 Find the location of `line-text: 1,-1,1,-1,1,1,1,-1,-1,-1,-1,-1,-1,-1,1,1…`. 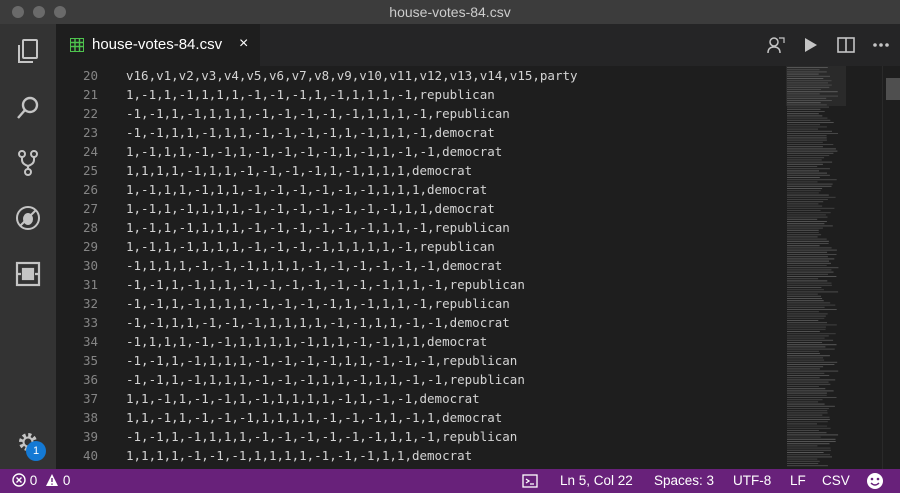

line-text: 1,-1,1,-1,1,1,1,-1,-1,-1,-1,-1,-1,-1,1,1… is located at coordinates (310, 208).